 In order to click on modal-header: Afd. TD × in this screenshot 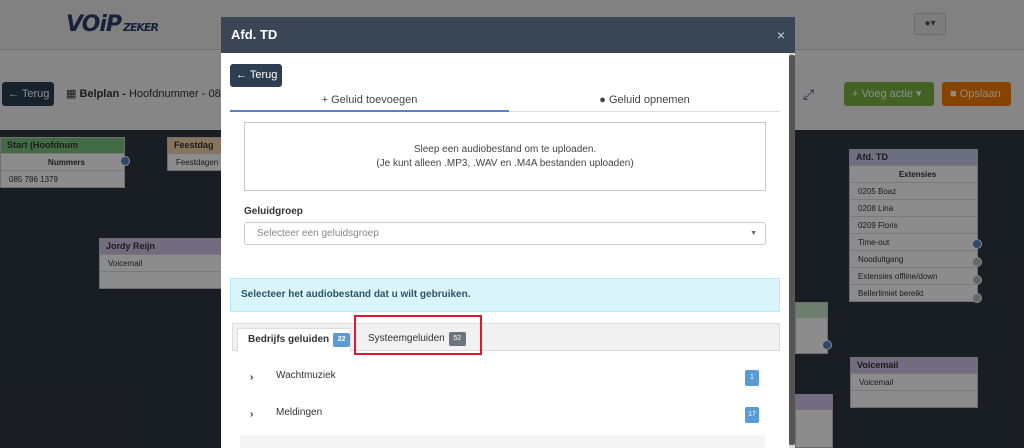, I will do `click(508, 35)`.